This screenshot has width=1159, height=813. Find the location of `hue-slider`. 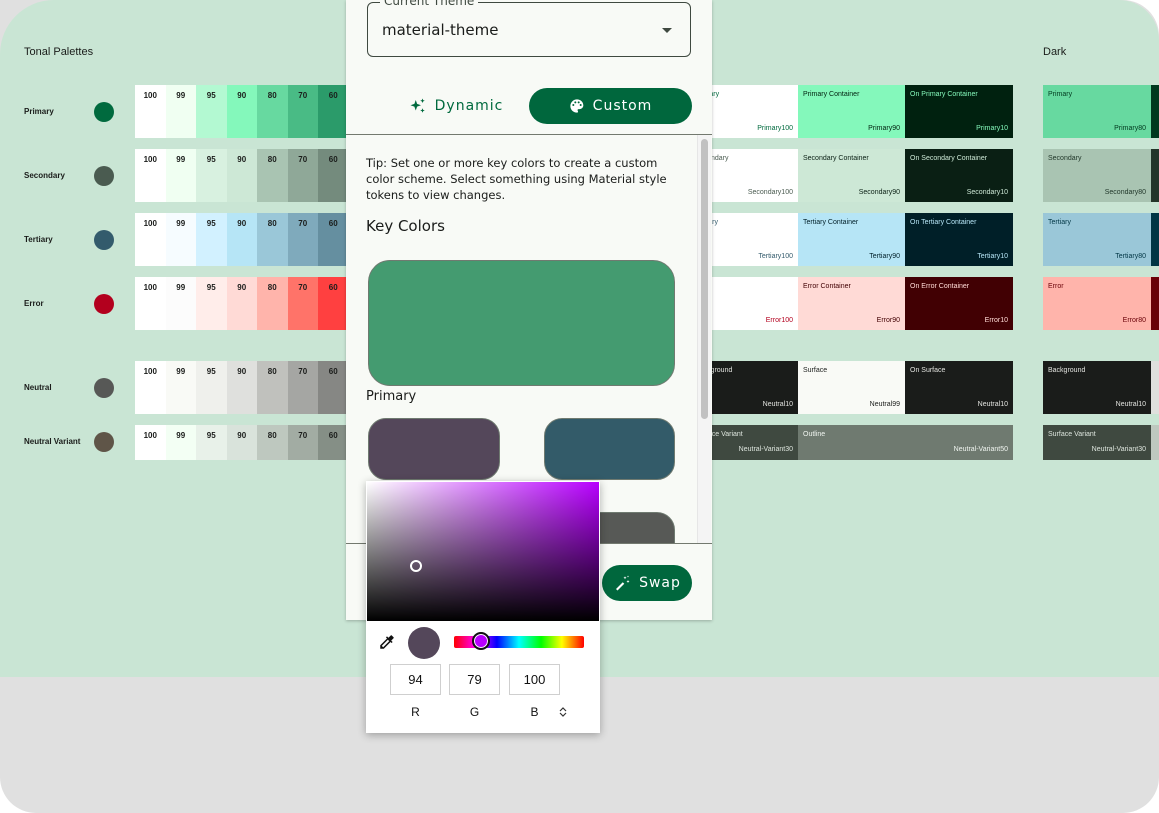

hue-slider is located at coordinates (519, 641).